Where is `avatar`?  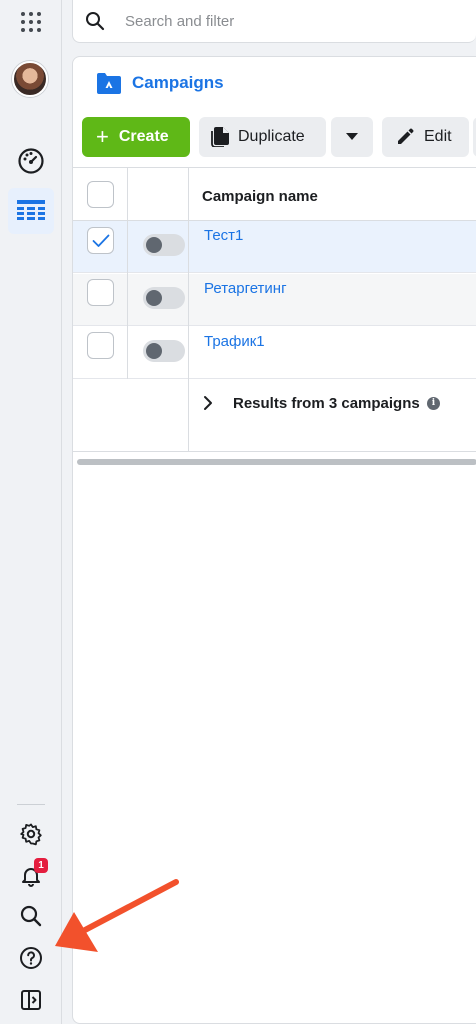
avatar is located at coordinates (30, 79).